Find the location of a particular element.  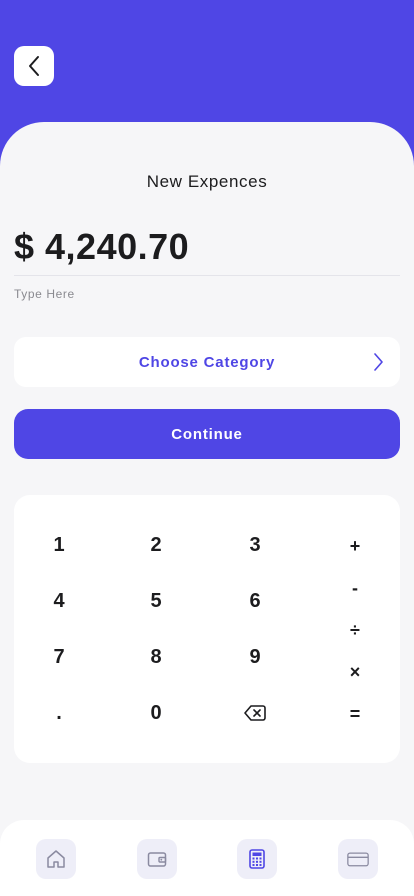

credit-card-icon is located at coordinates (358, 859).